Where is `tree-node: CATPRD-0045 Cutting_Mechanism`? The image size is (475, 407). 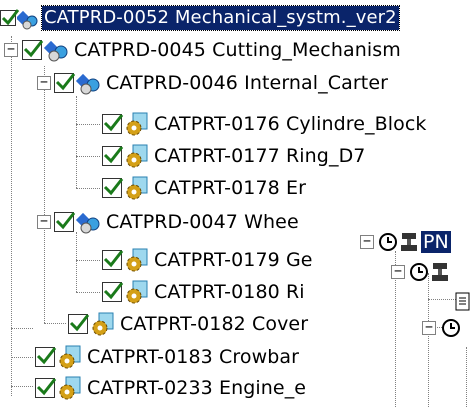
tree-node: CATPRD-0045 Cutting_Mechanism is located at coordinates (212, 50).